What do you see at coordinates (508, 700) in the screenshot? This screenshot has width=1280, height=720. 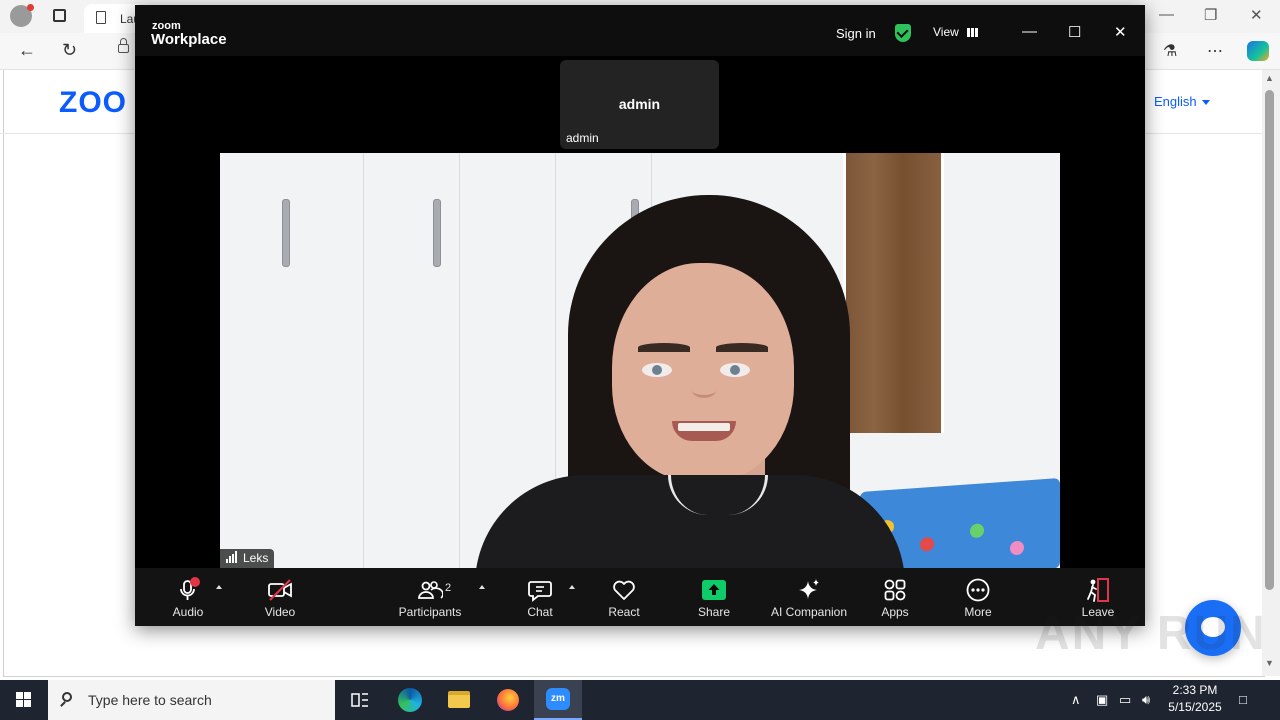 I see `firefox-icon` at bounding box center [508, 700].